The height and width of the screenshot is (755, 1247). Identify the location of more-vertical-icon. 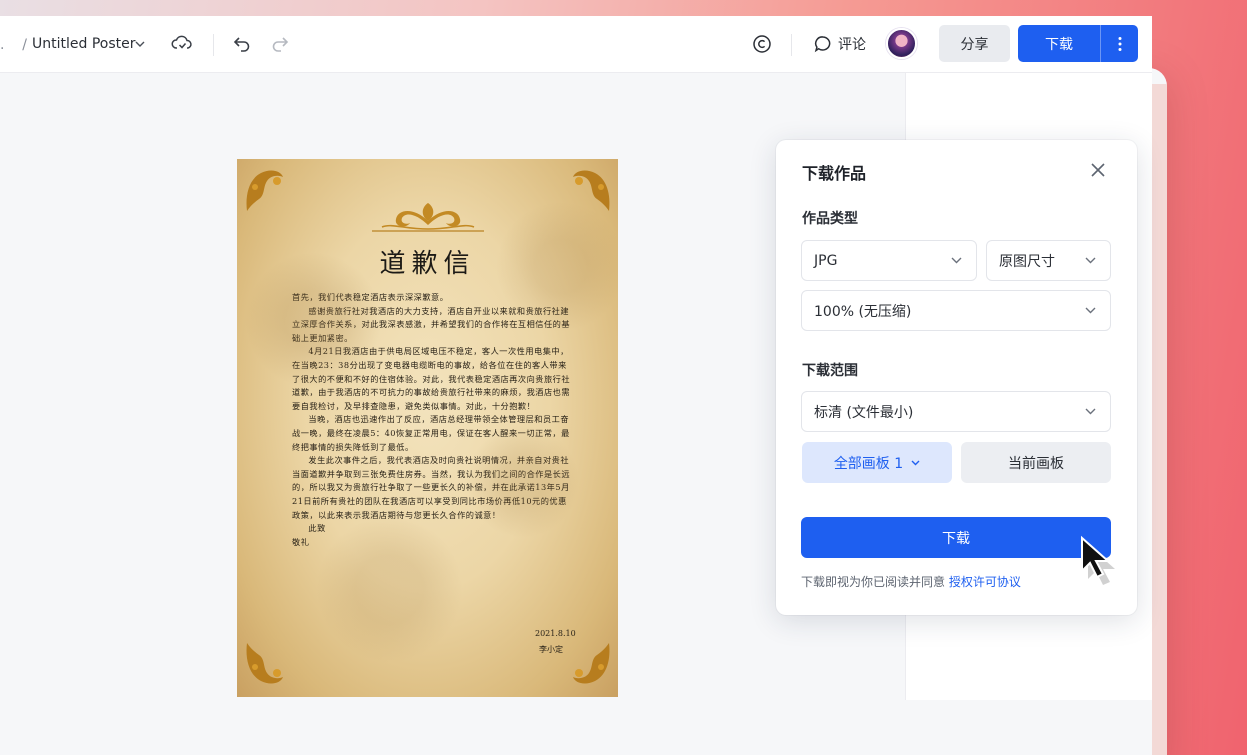
(1119, 43).